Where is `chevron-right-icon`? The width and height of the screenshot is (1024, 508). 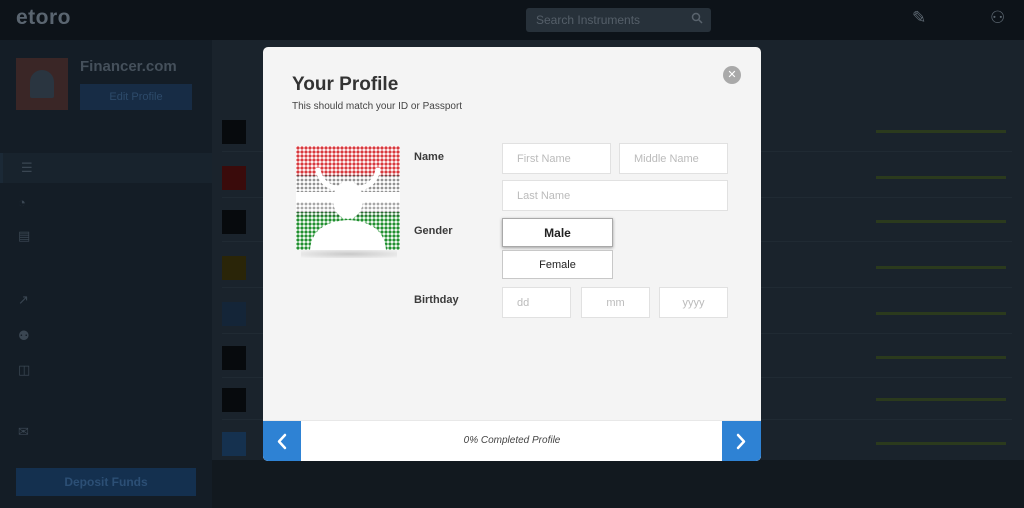
chevron-right-icon is located at coordinates (741, 441).